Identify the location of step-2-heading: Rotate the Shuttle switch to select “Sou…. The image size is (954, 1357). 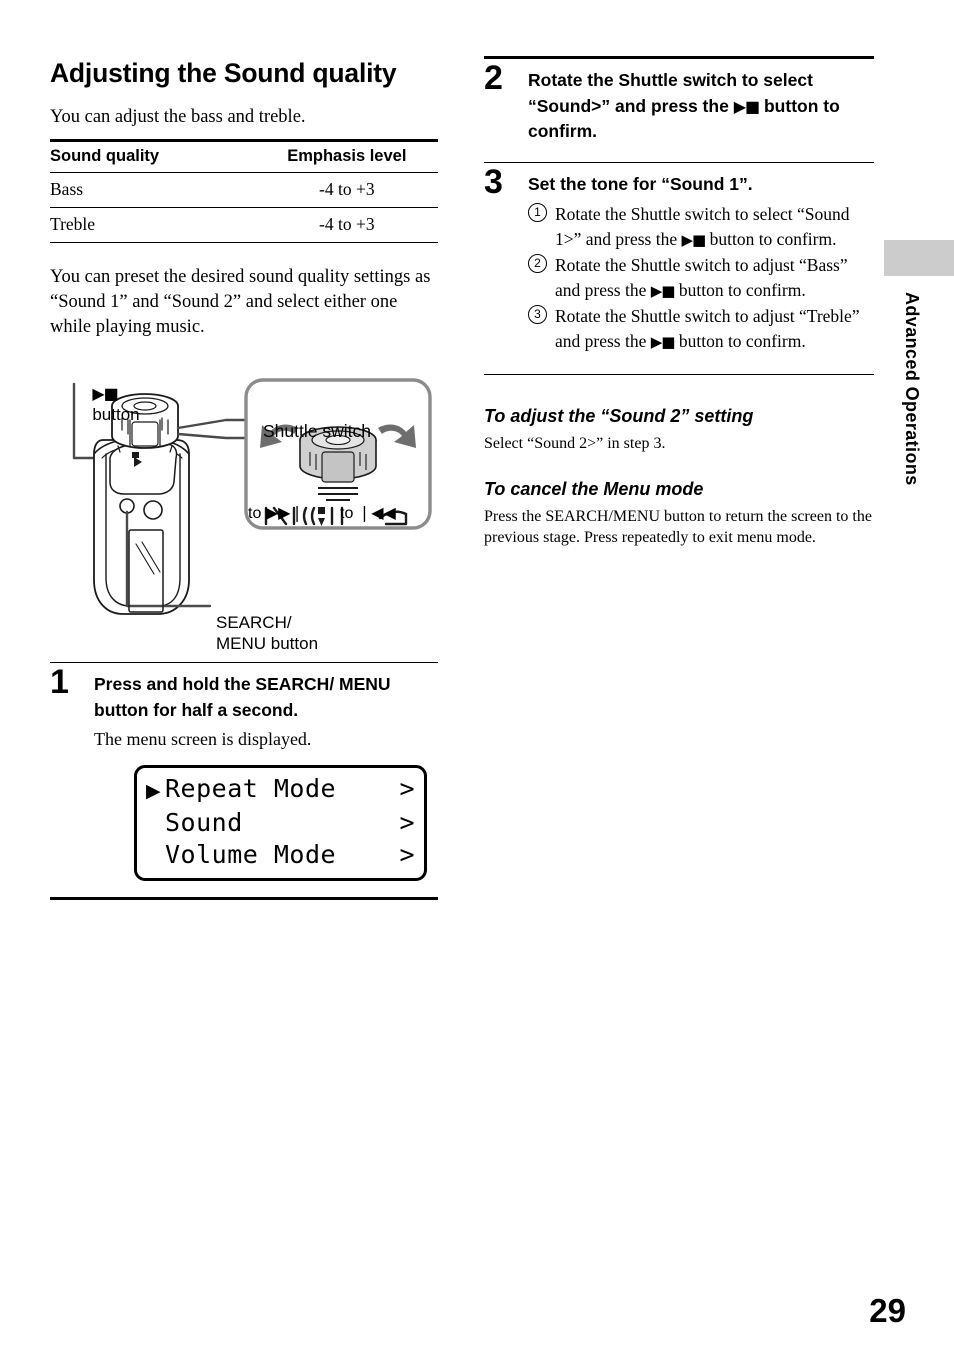
(701, 106).